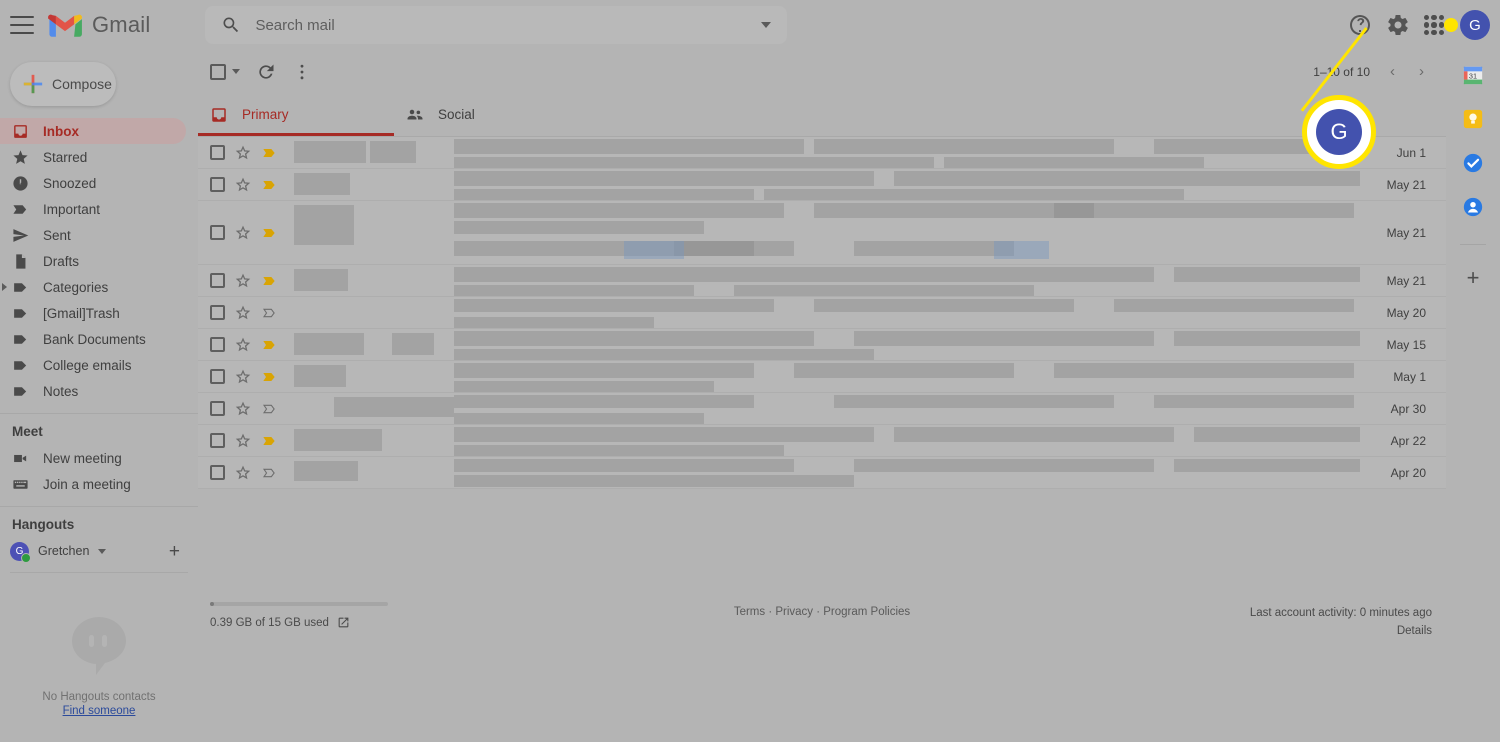 This screenshot has width=1500, height=742. I want to click on gmail-logo: Gmail, so click(99, 25).